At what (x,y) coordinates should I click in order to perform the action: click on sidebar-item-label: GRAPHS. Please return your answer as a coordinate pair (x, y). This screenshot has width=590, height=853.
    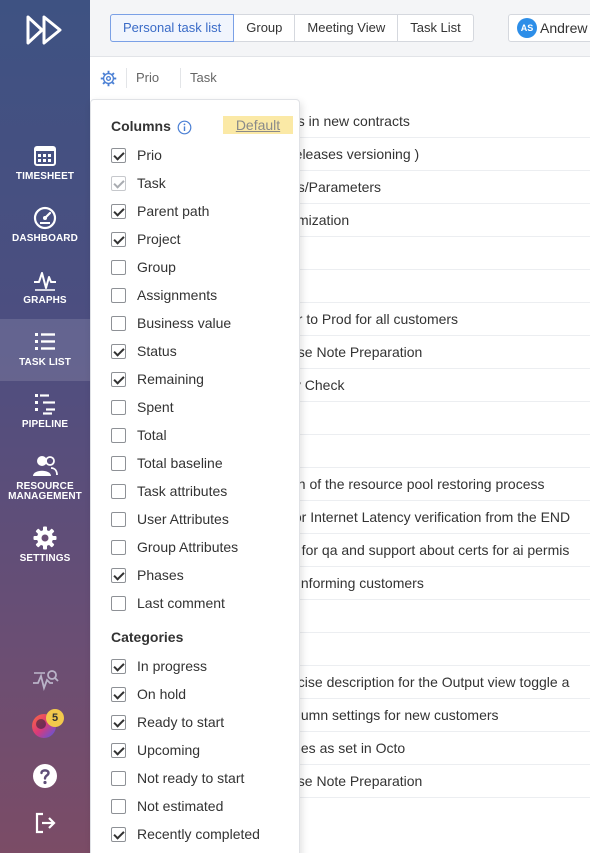
    Looking at the image, I should click on (45, 300).